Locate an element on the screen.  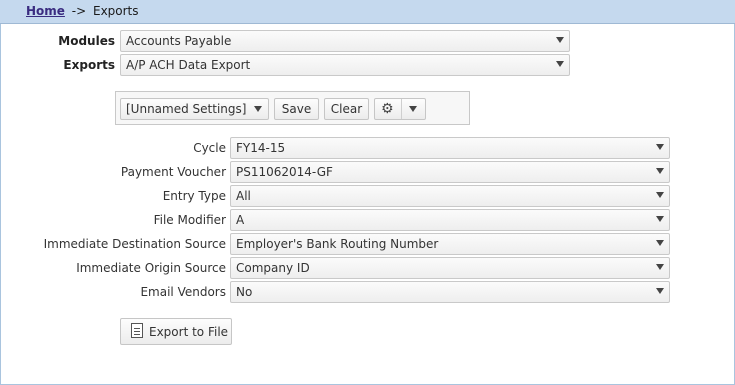
email-vendors-select: No is located at coordinates (450, 292).